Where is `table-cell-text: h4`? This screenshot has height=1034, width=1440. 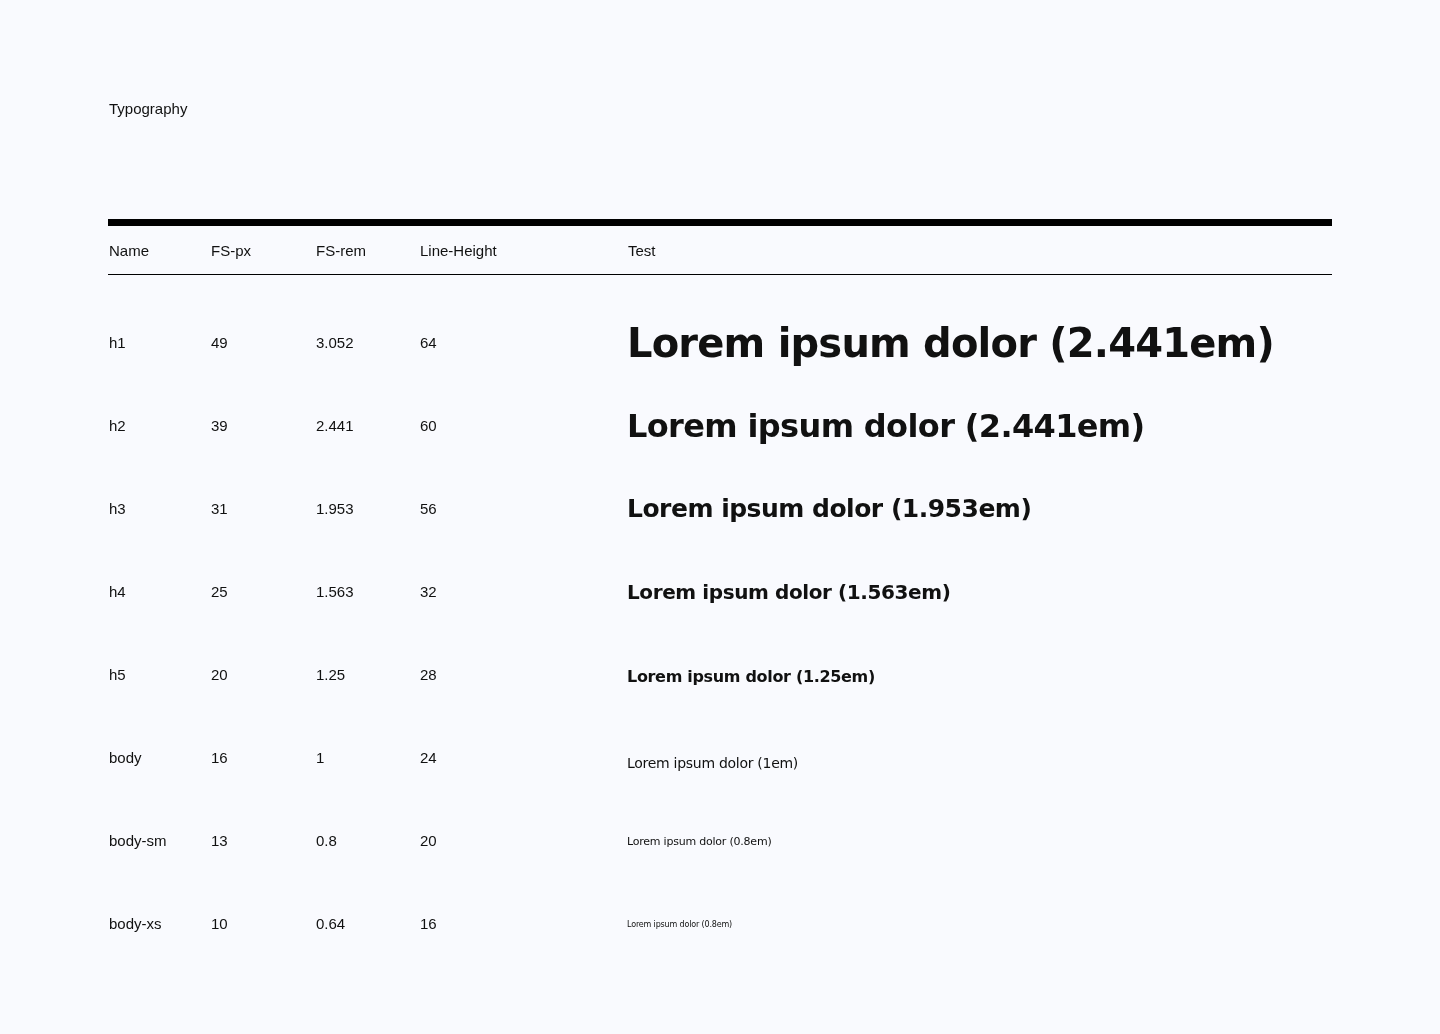
table-cell-text: h4 is located at coordinates (117, 591).